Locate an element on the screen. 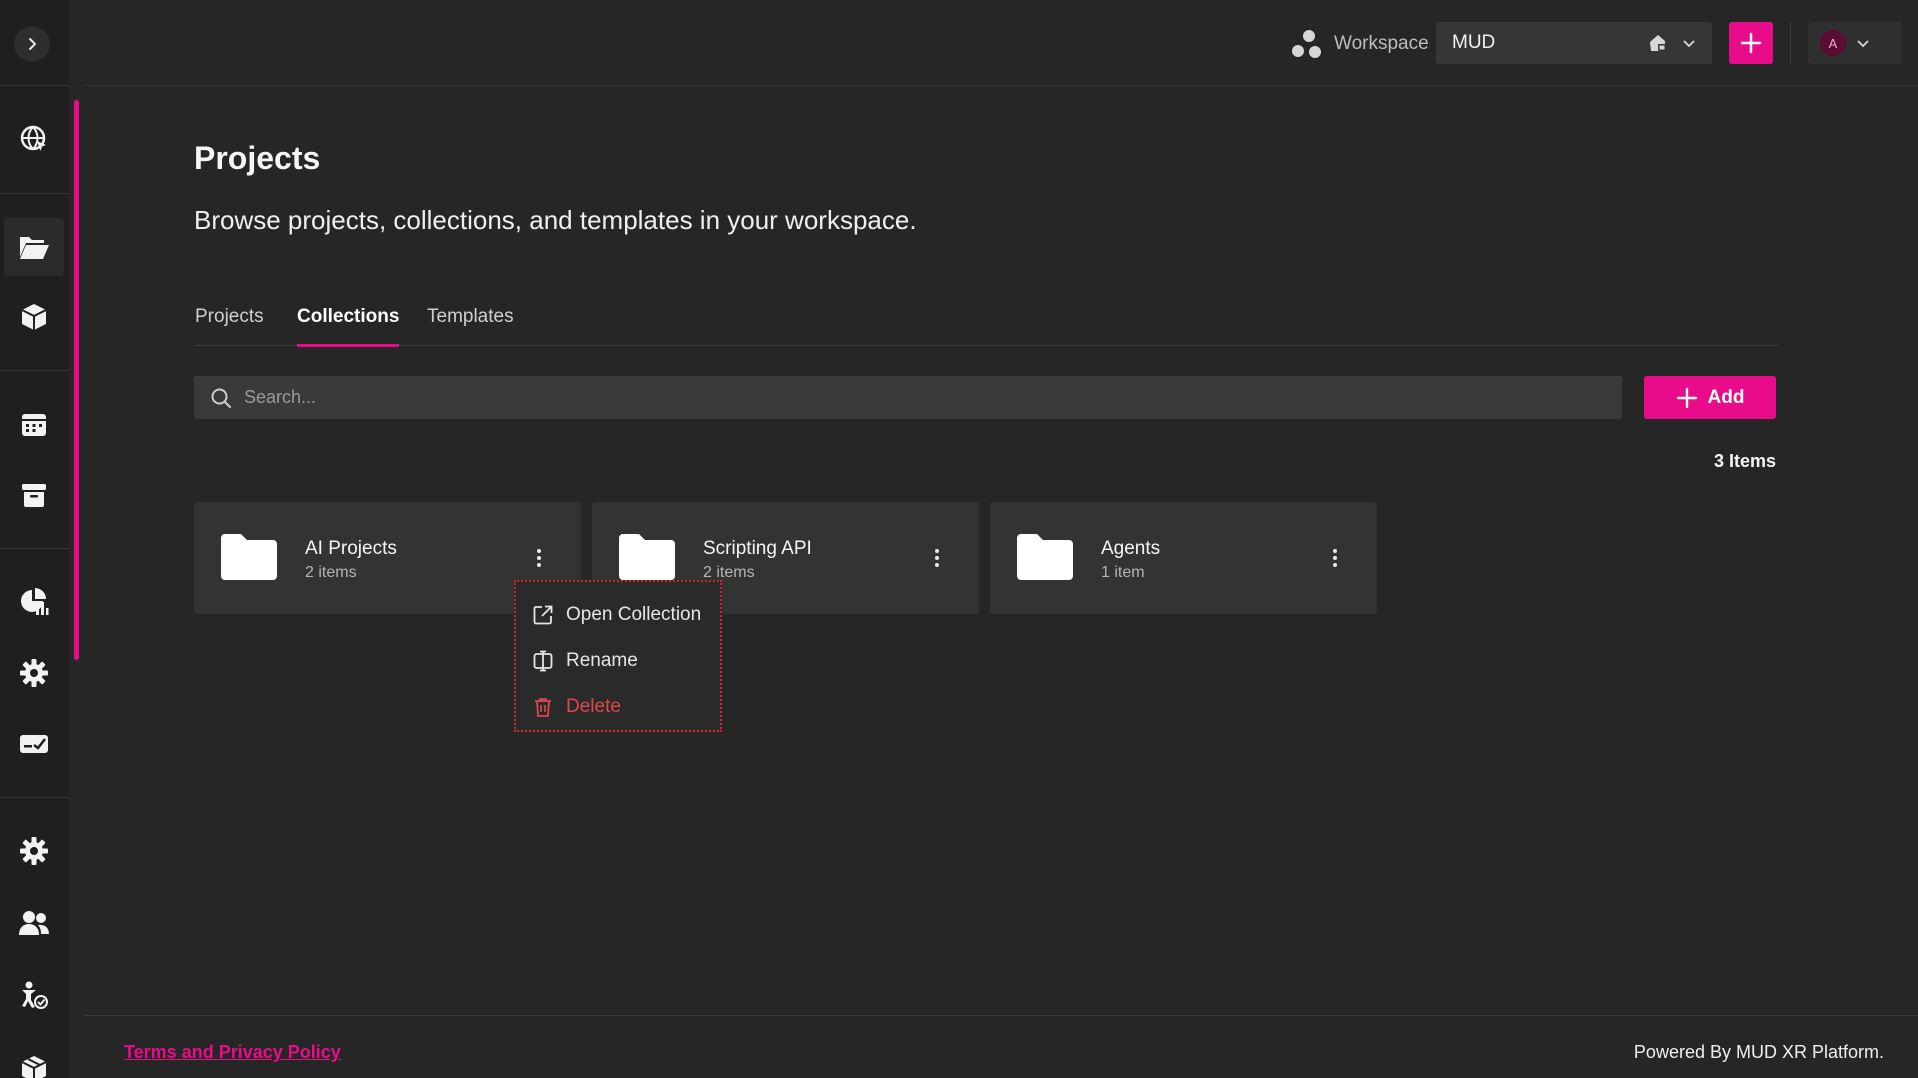 This screenshot has width=1918, height=1078. sidebar-item-roles is located at coordinates (34, 995).